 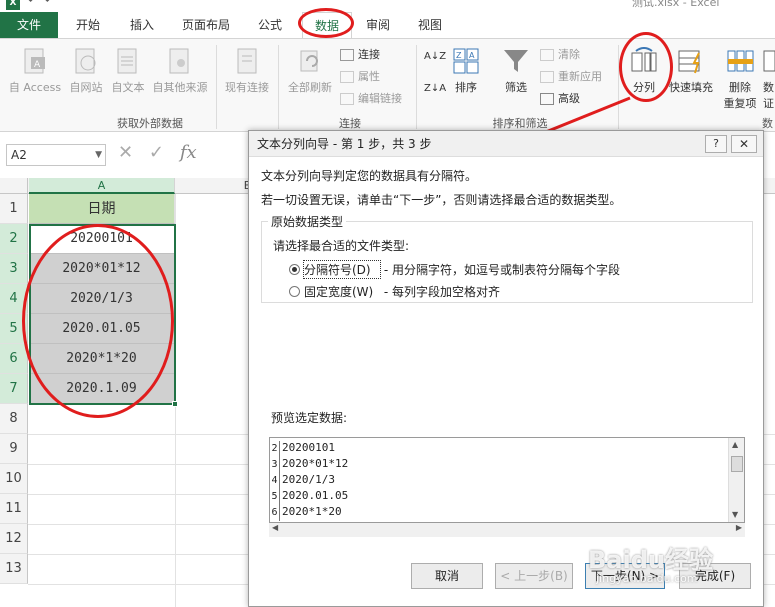 I want to click on from-text-button: 自文本, so click(x=128, y=71).